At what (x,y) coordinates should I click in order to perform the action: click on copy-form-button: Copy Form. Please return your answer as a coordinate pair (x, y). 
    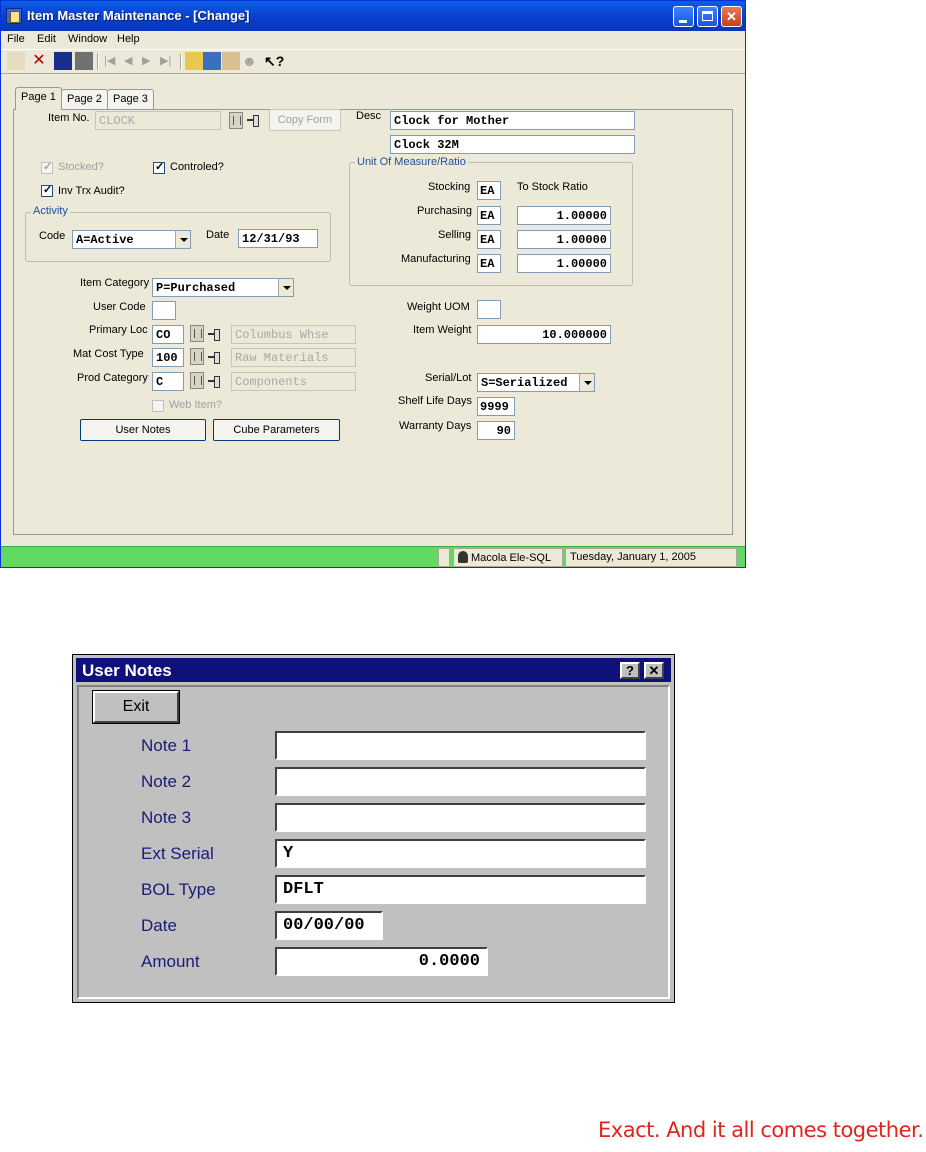
    Looking at the image, I should click on (305, 120).